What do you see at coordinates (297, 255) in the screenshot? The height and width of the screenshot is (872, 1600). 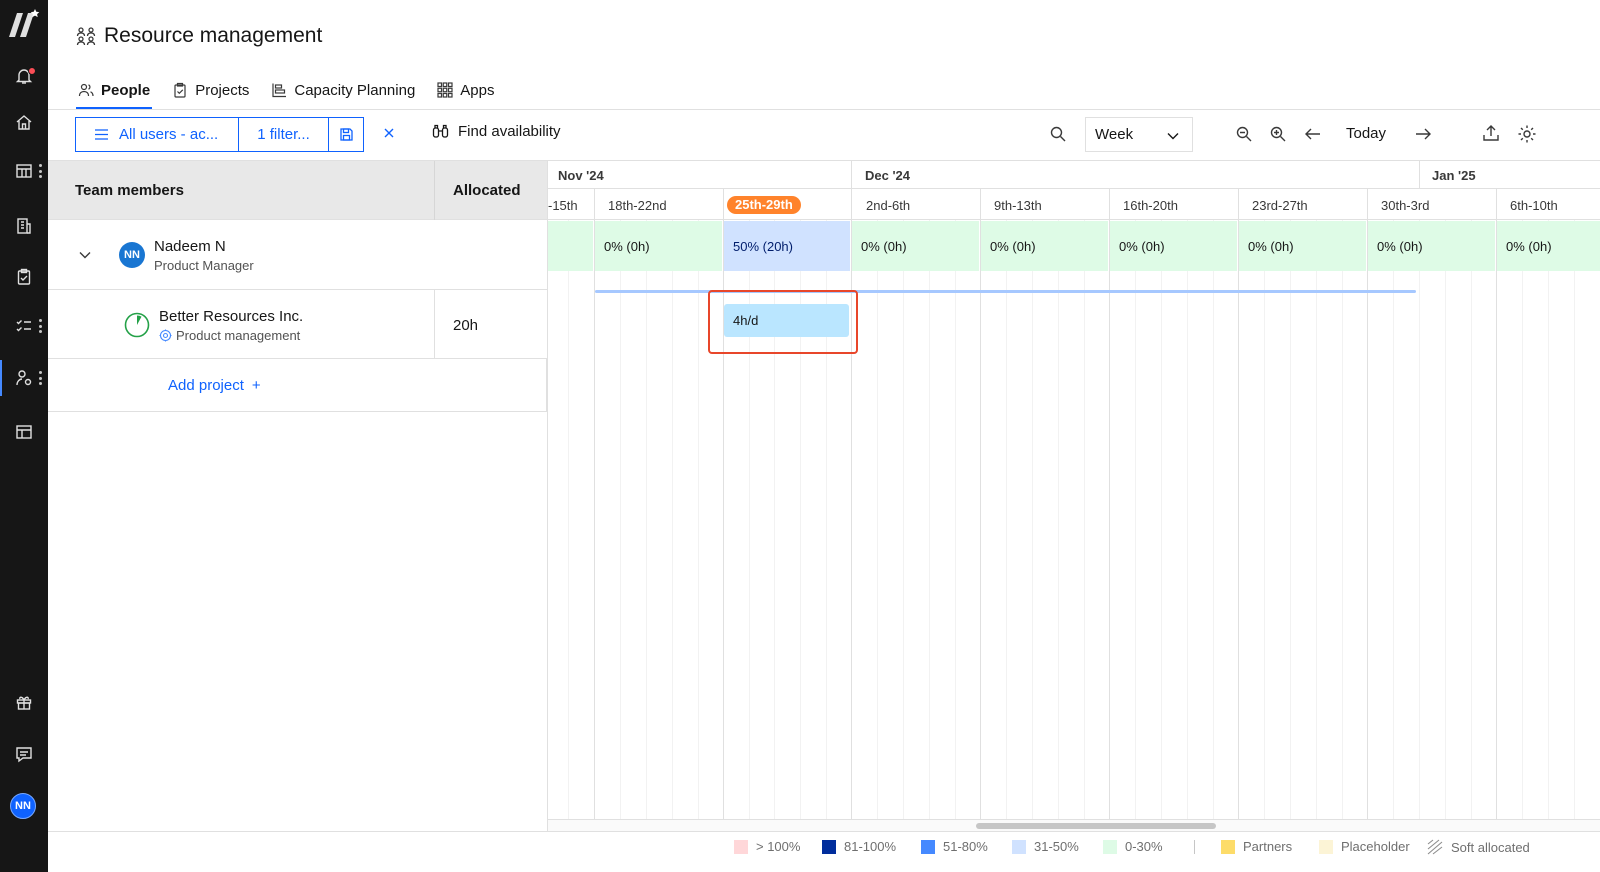 I see `person-row: NN Nadeem N Product Manager` at bounding box center [297, 255].